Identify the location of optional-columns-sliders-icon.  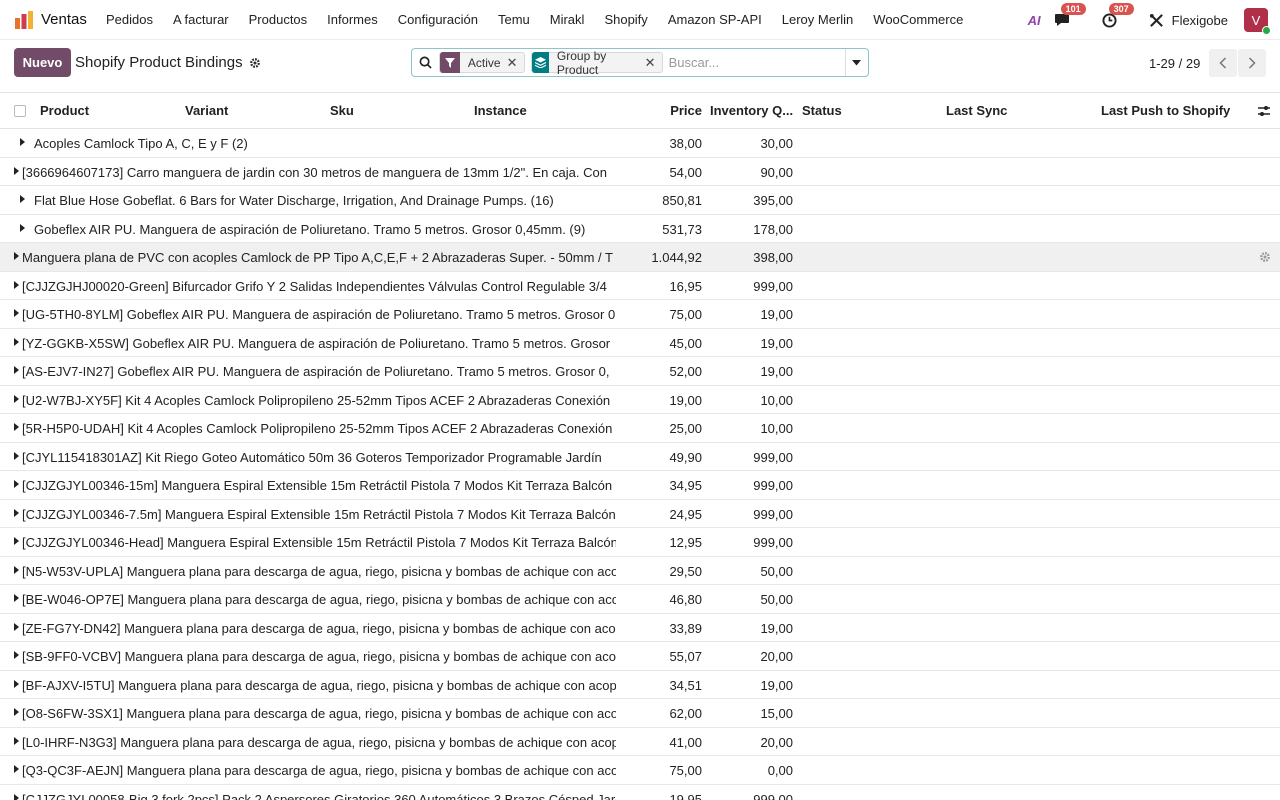
(1264, 111).